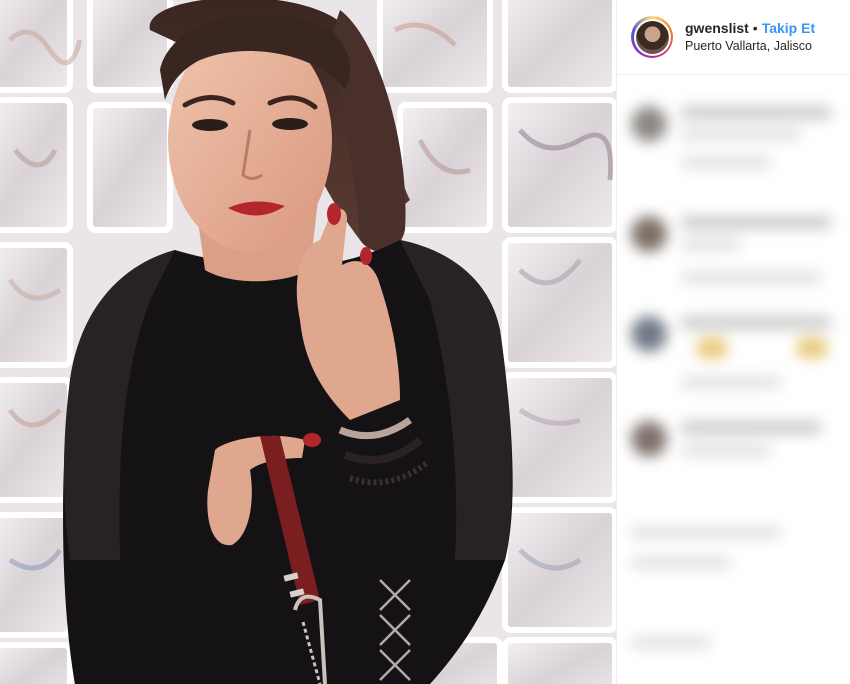 The image size is (850, 684). What do you see at coordinates (750, 28) in the screenshot?
I see `header-line: gwenslist • Takip Et` at bounding box center [750, 28].